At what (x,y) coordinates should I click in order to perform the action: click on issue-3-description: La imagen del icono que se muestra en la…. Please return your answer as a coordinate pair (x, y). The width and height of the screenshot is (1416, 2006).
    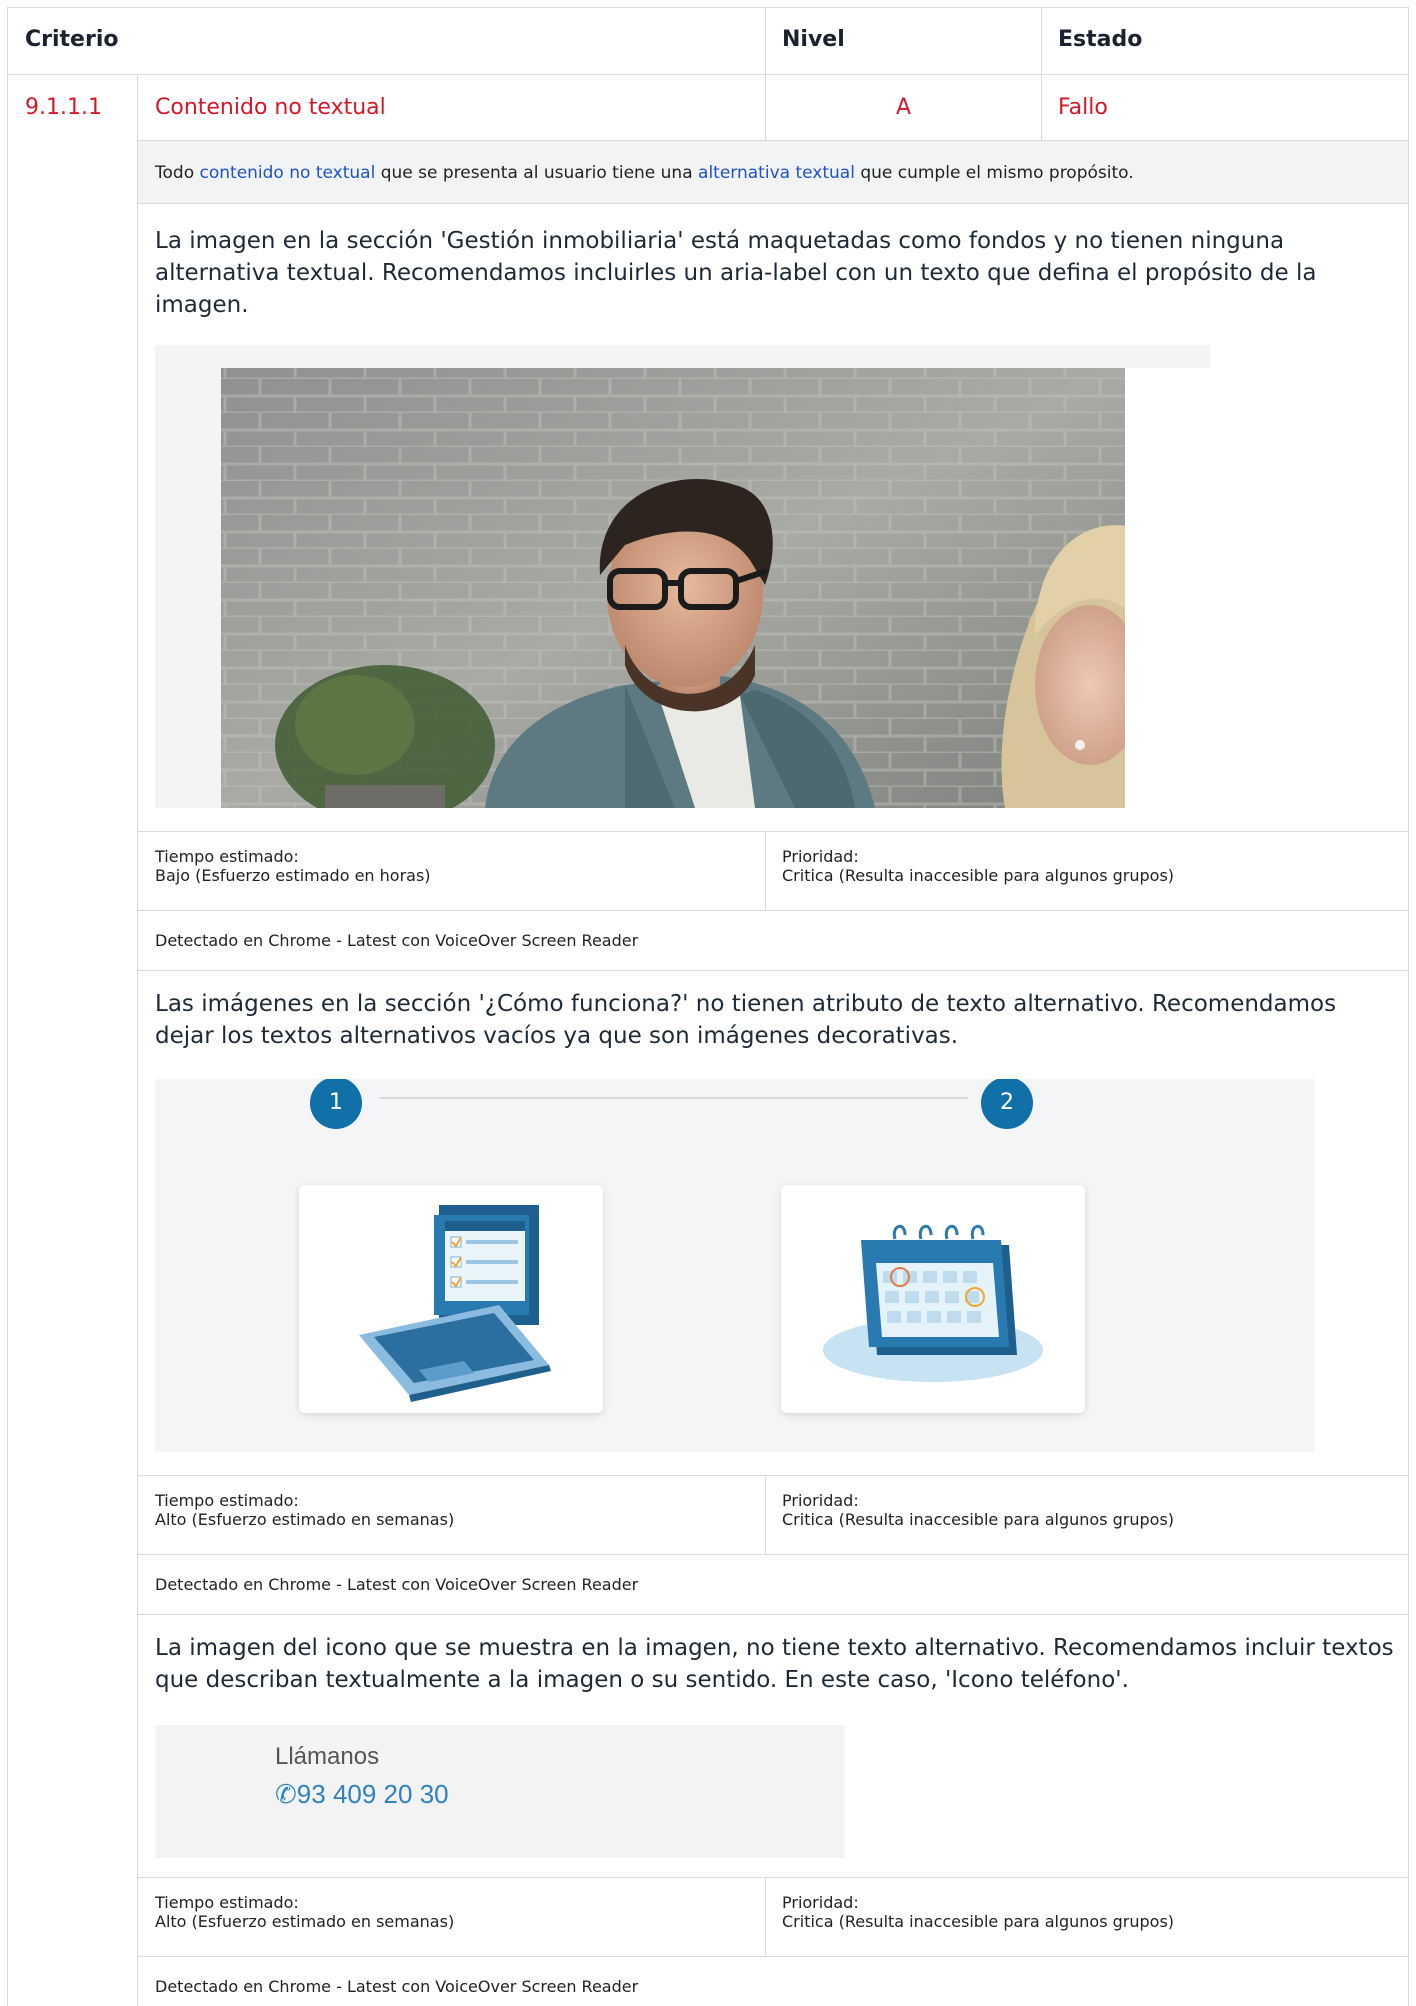
    Looking at the image, I should click on (774, 1664).